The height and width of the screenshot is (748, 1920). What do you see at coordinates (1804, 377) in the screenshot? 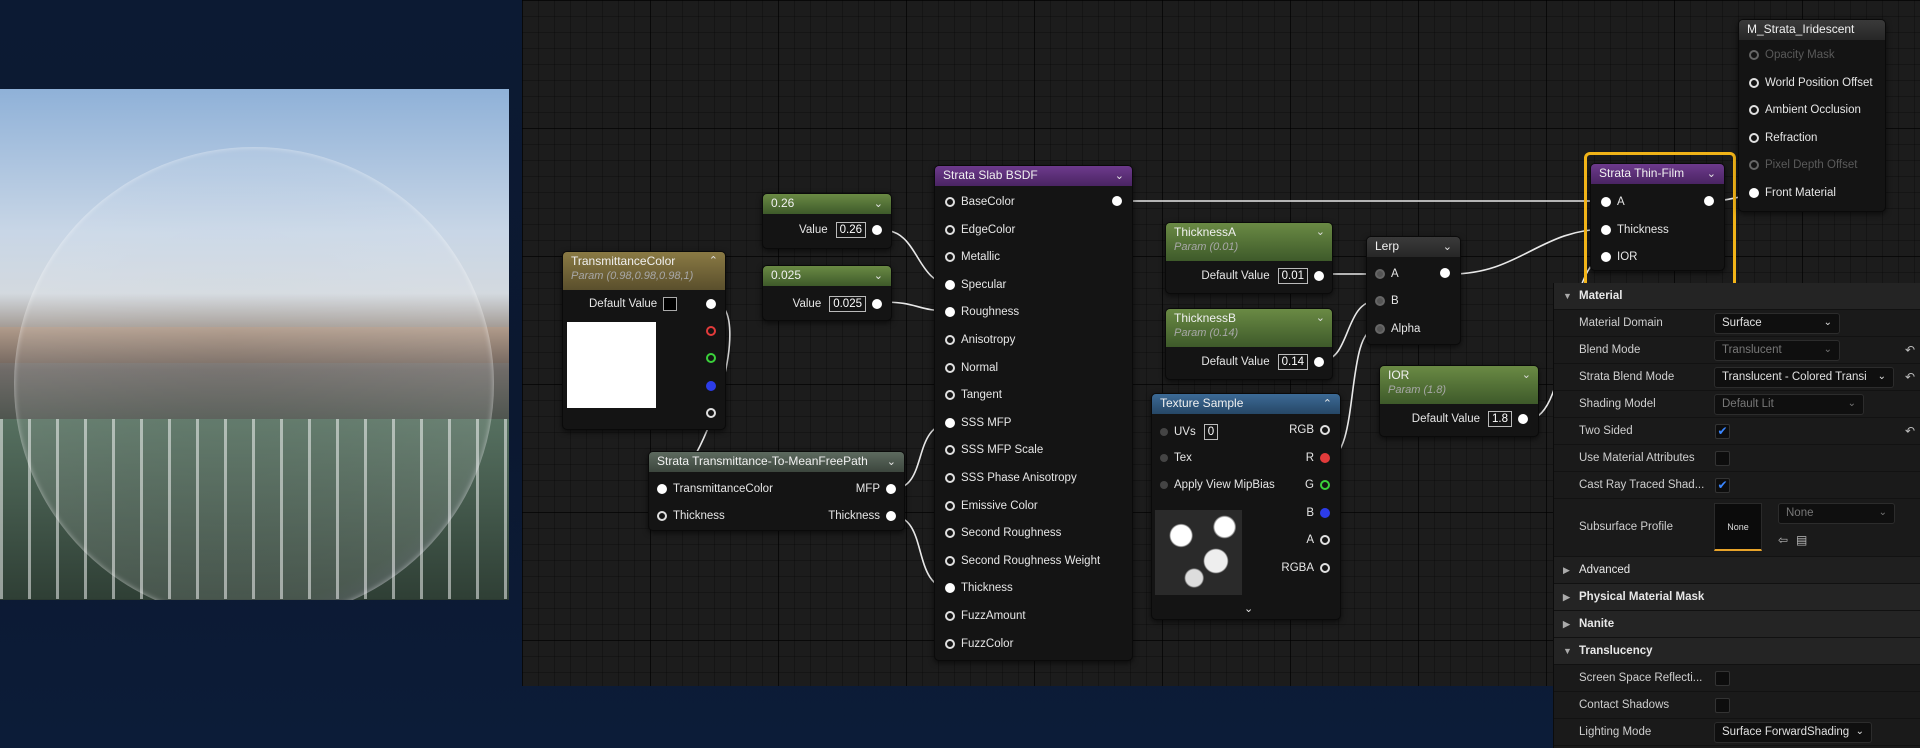
I see `strata-blend-dropdown: Translucent - Colored Transi ⌄` at bounding box center [1804, 377].